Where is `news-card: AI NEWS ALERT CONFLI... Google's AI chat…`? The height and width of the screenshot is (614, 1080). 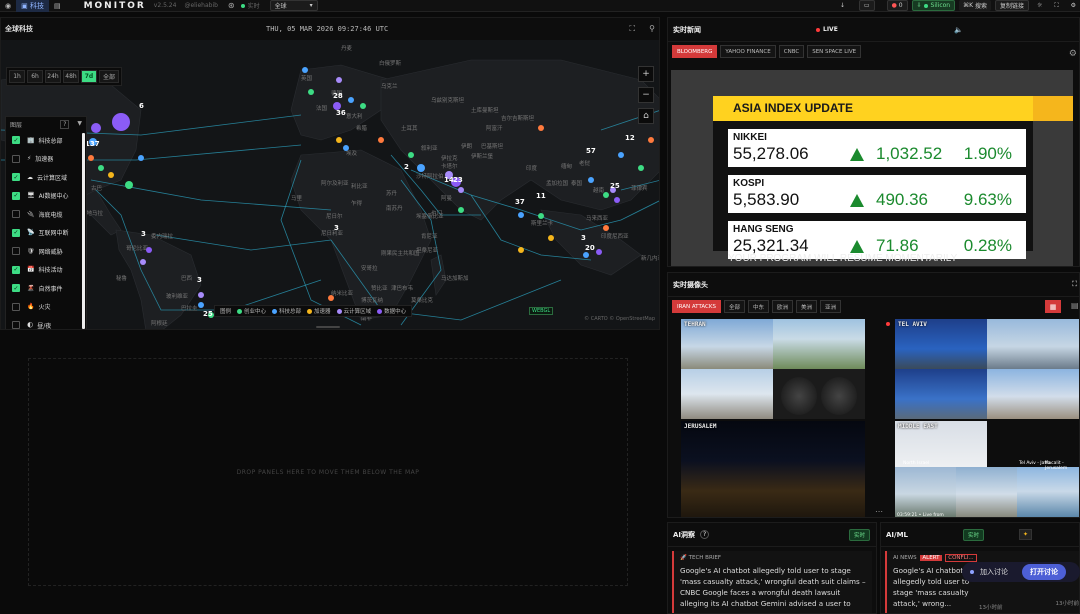
news-card: AI NEWS ALERT CONFLI... Google's AI chat… is located at coordinates (982, 582).